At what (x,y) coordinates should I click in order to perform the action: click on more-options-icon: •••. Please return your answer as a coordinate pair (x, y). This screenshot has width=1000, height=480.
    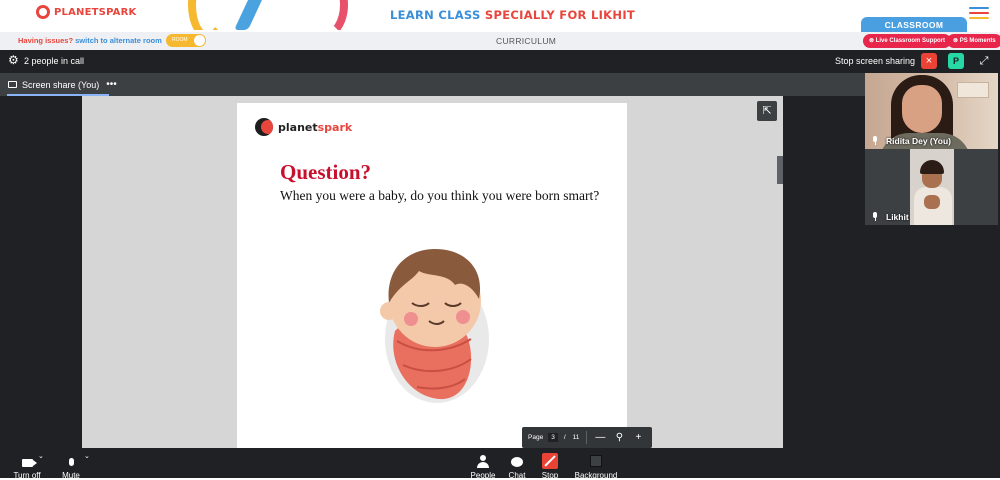
    Looking at the image, I should click on (111, 84).